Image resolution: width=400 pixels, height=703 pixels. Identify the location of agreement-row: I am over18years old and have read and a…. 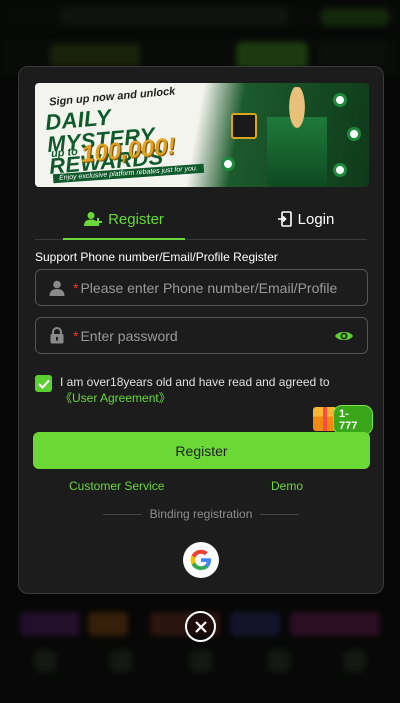
(200, 390).